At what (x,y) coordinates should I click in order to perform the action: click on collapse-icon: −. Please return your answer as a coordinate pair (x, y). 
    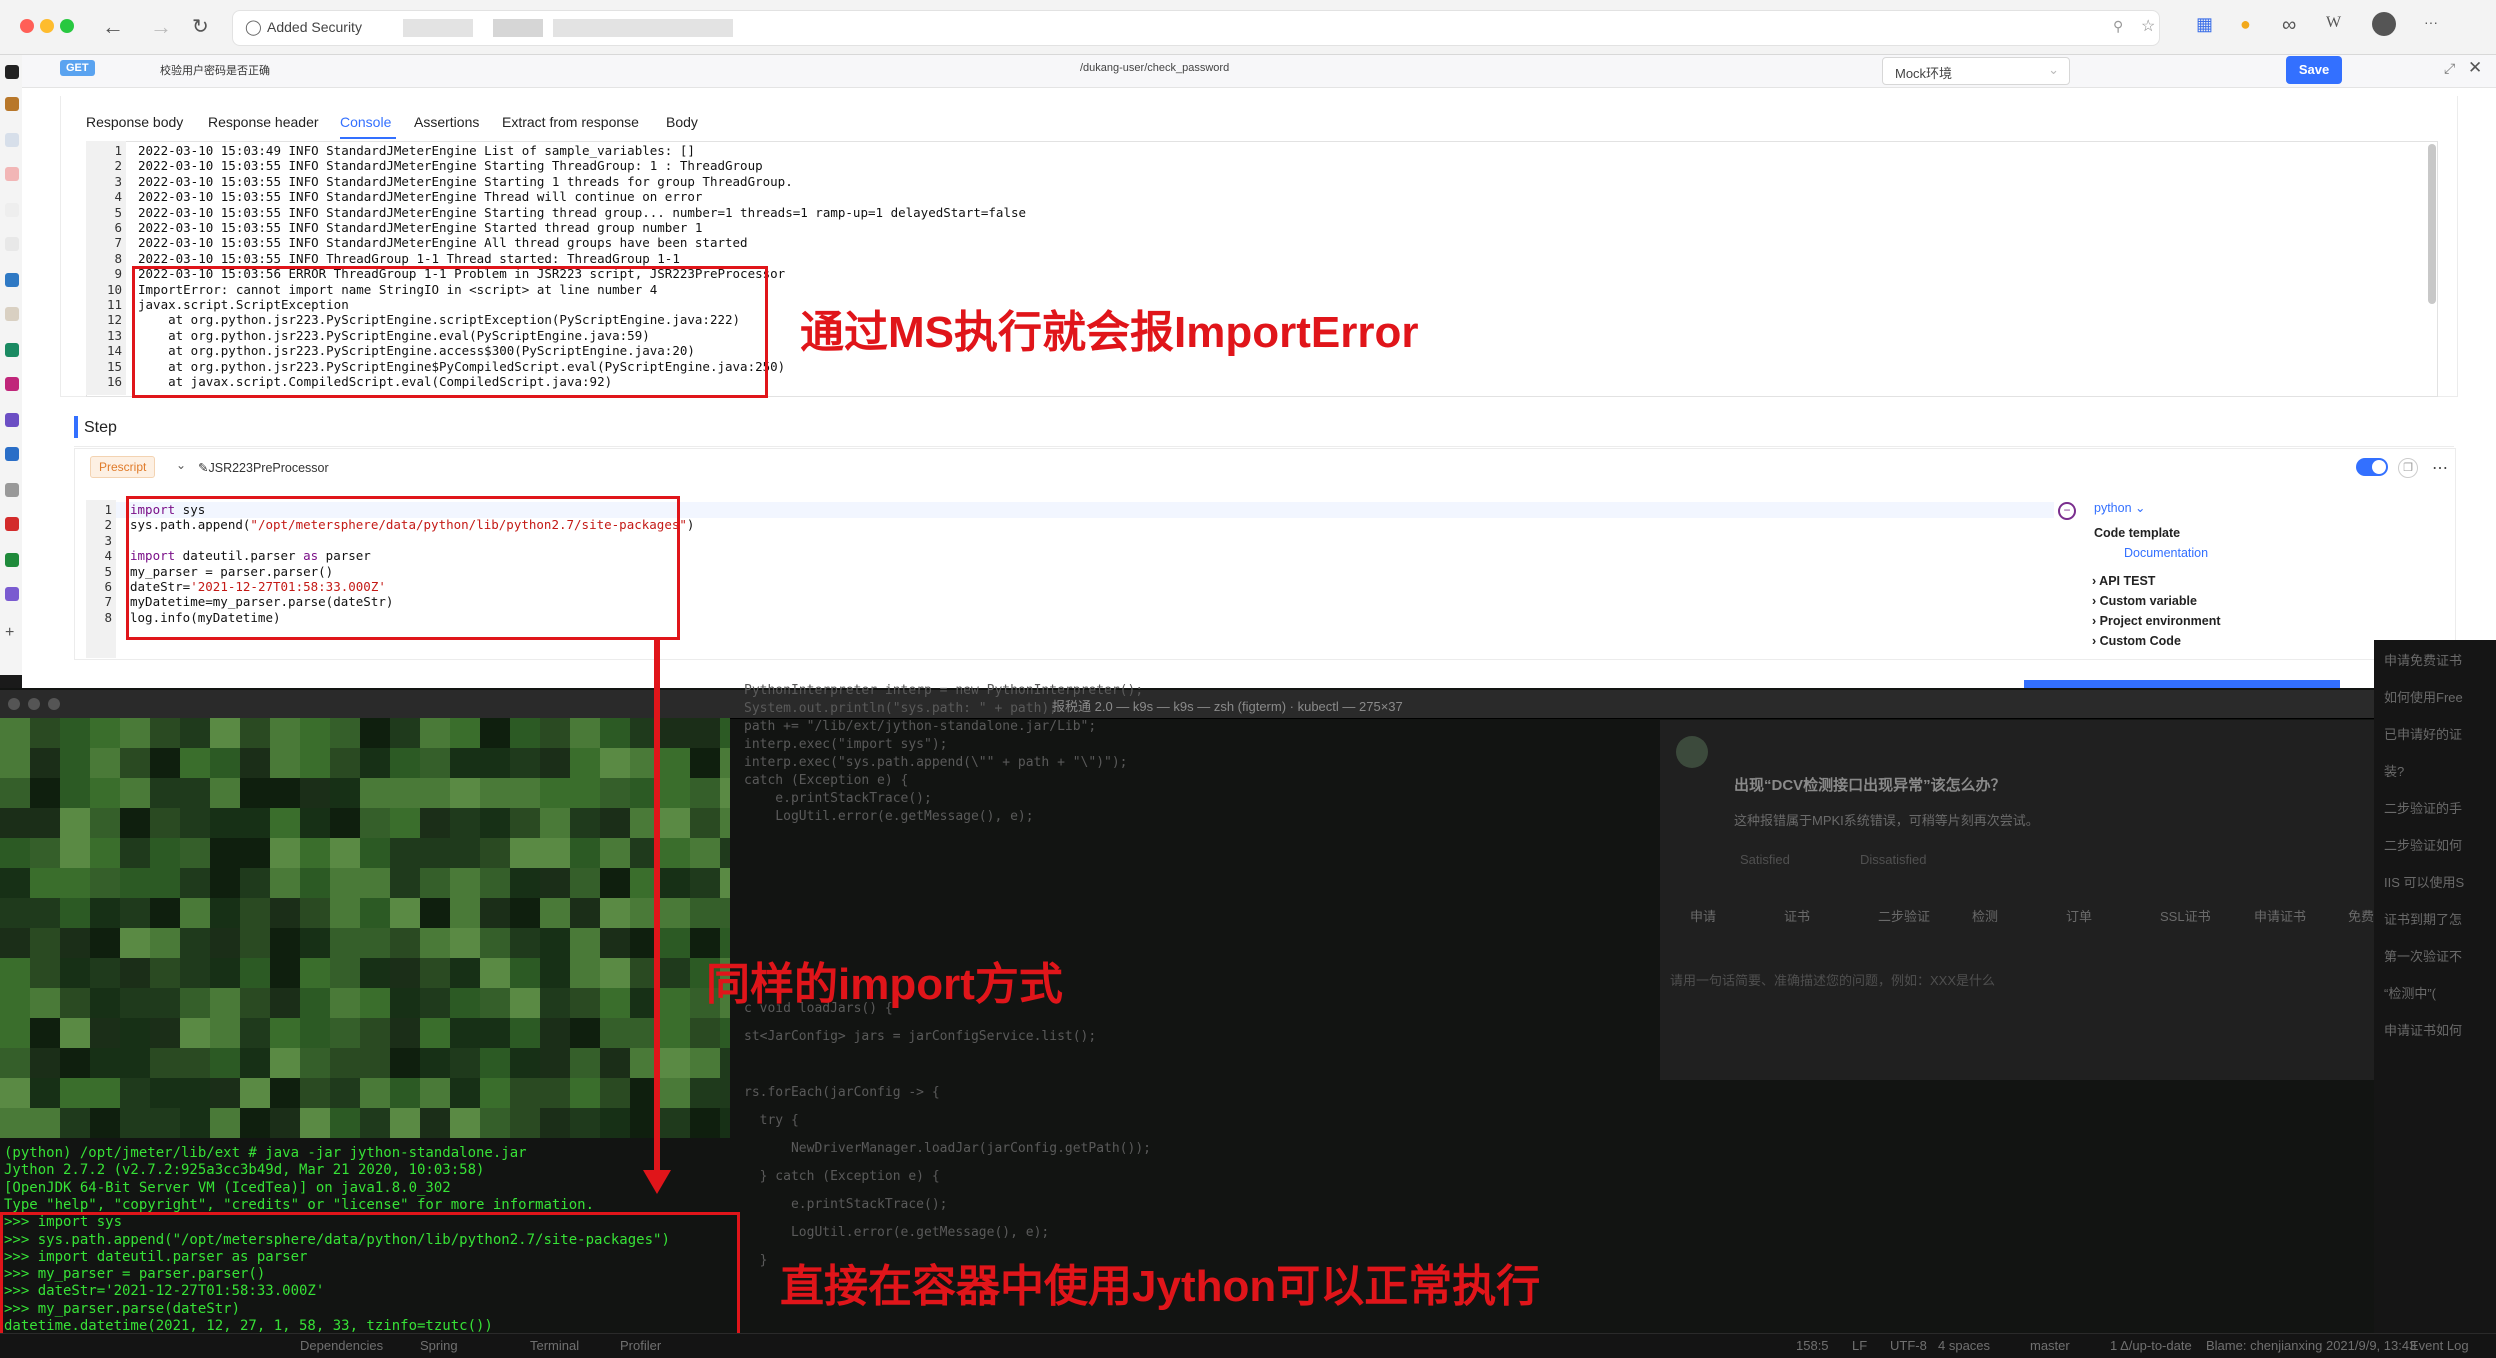
    Looking at the image, I should click on (2067, 511).